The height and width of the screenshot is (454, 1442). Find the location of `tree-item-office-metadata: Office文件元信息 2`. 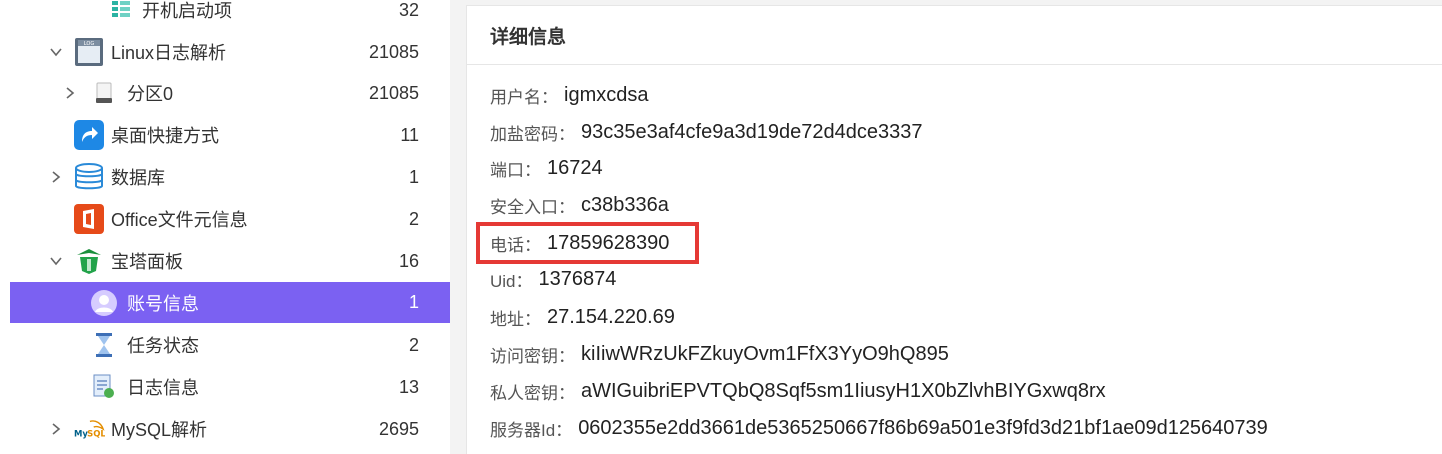

tree-item-office-metadata: Office文件元信息 2 is located at coordinates (230, 219).